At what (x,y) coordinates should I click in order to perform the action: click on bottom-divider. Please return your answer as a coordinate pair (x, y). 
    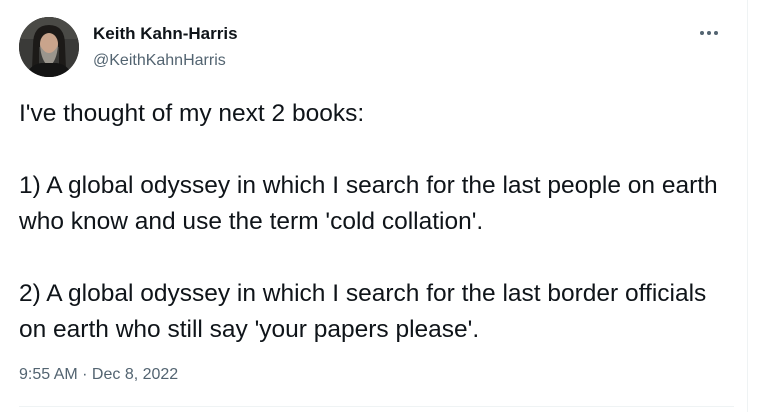
    Looking at the image, I should click on (376, 406).